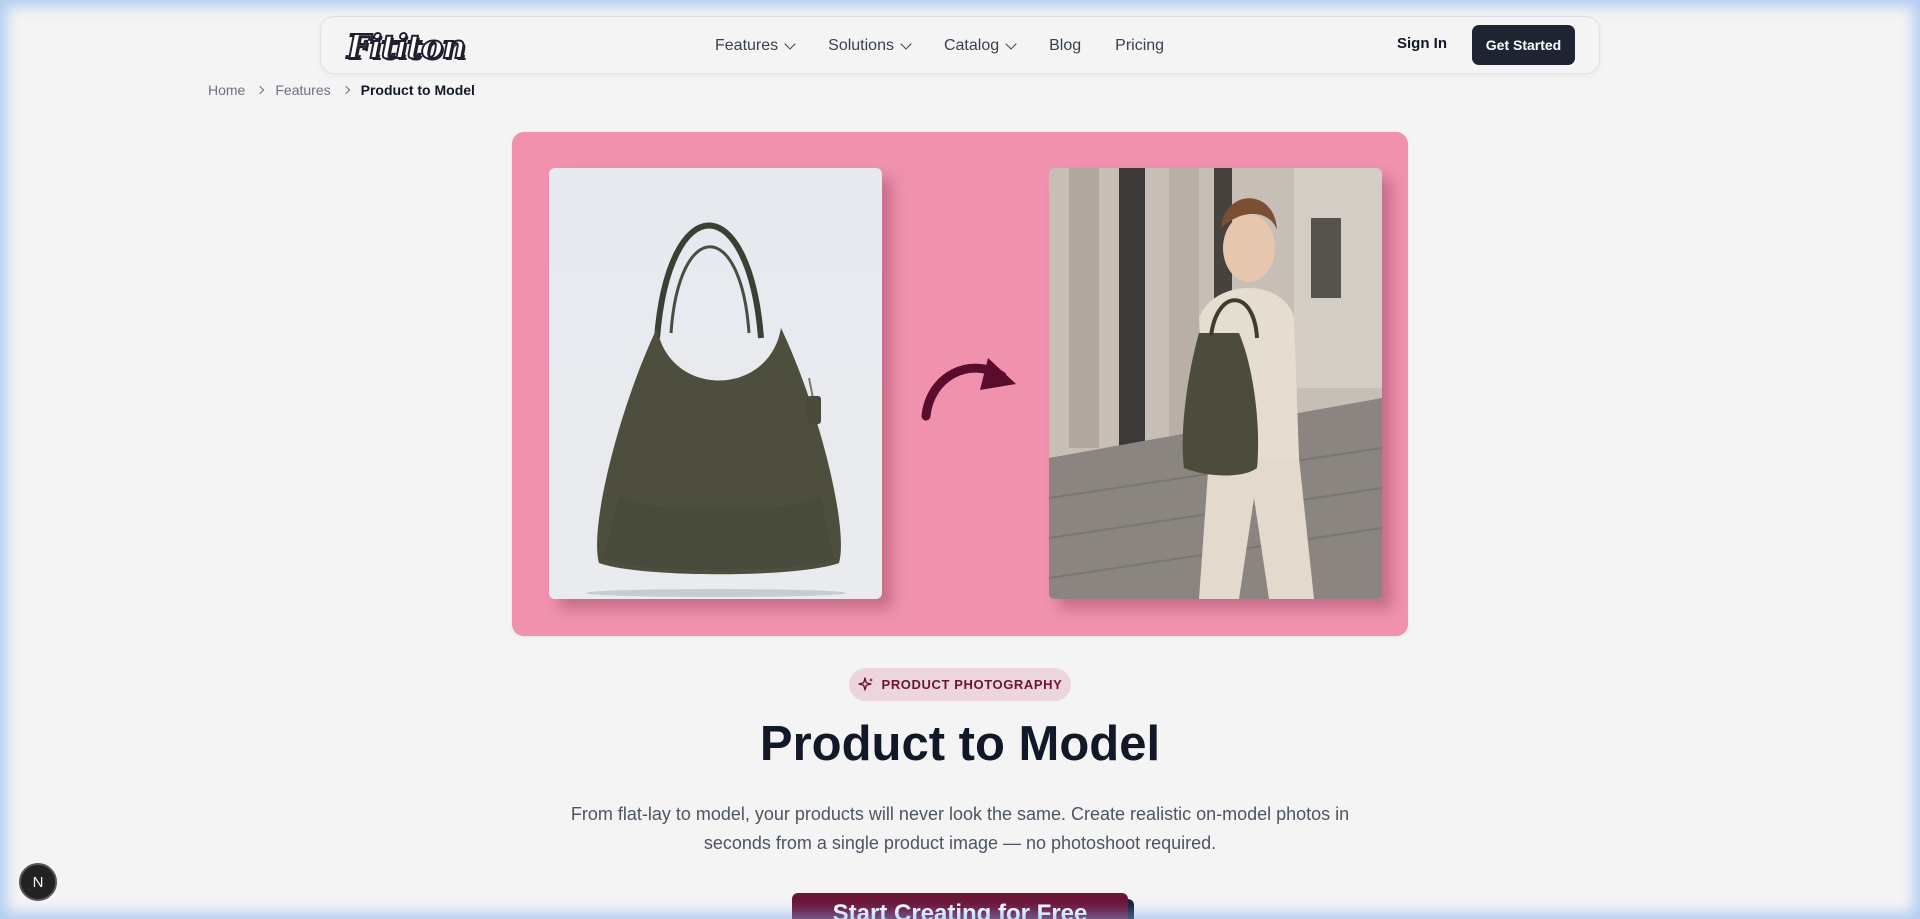 The image size is (1920, 919). I want to click on nav-item-label: Features, so click(747, 45).